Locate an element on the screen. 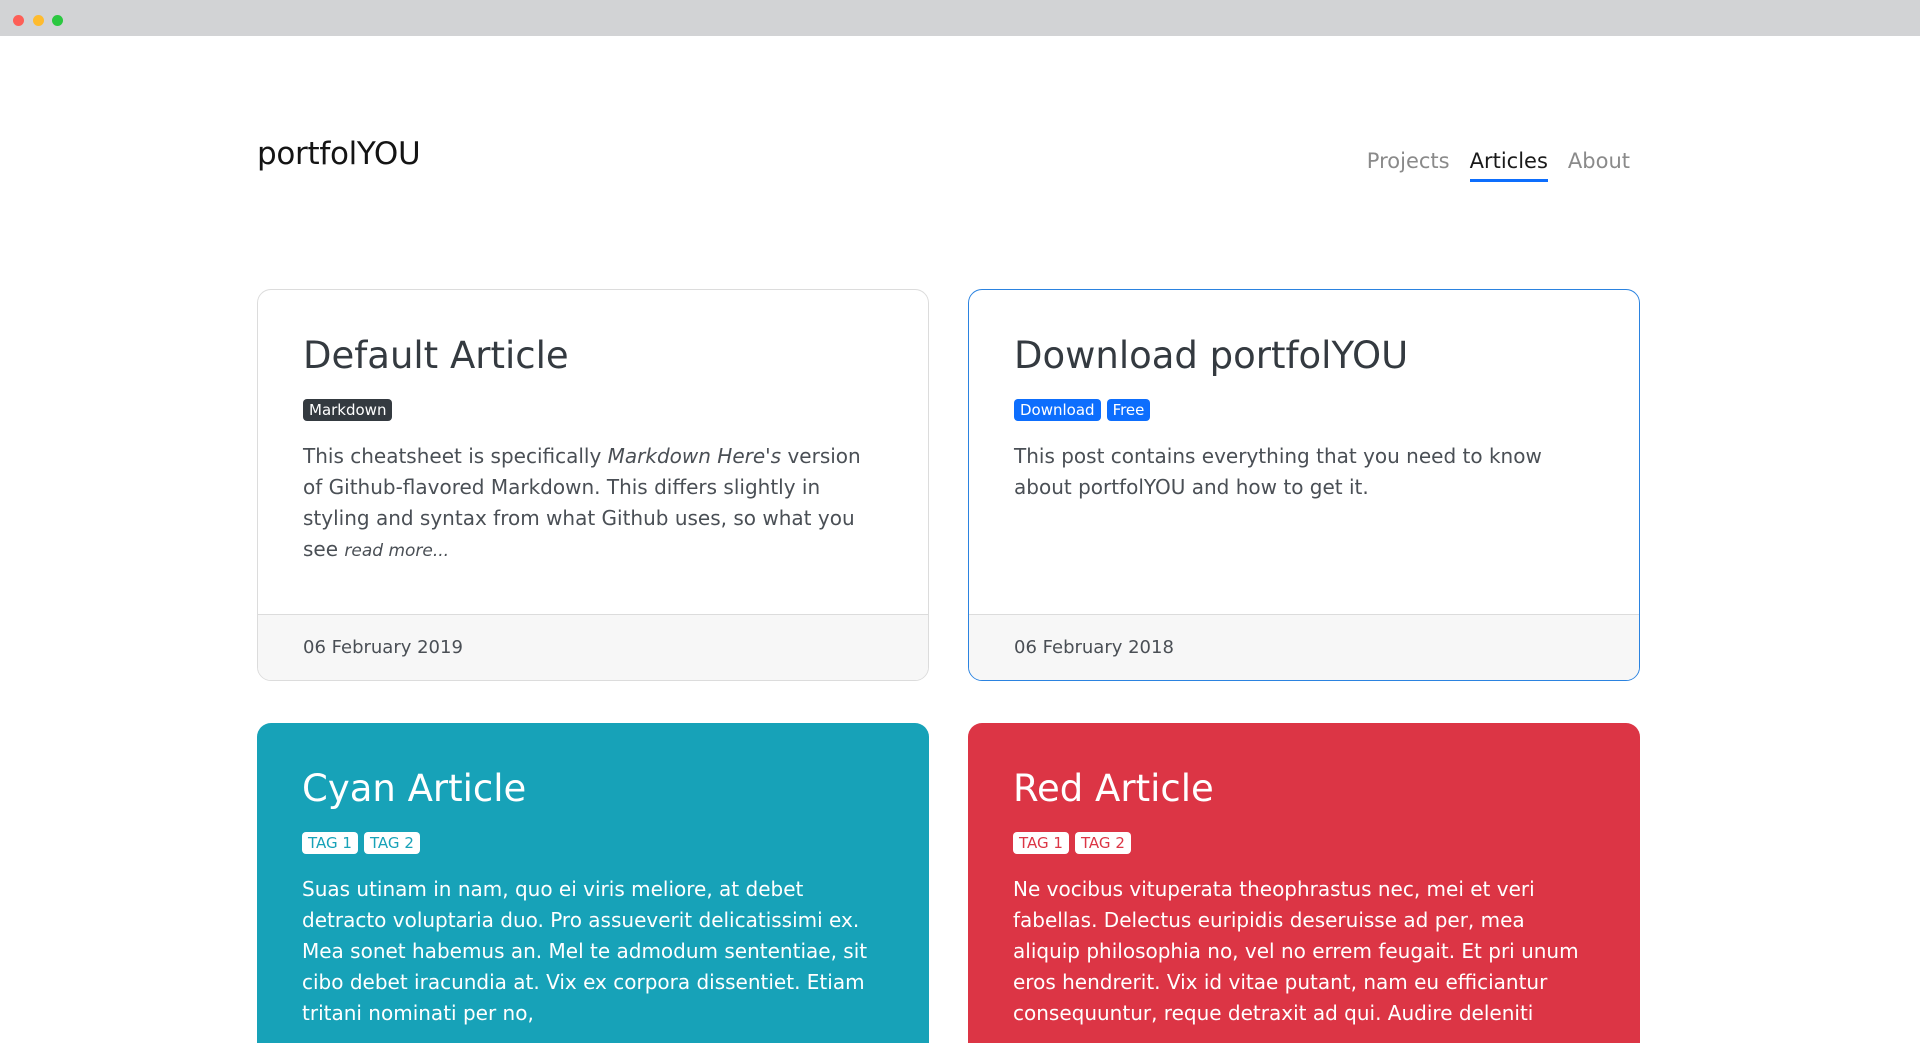  tag-list: Markdown is located at coordinates (593, 410).